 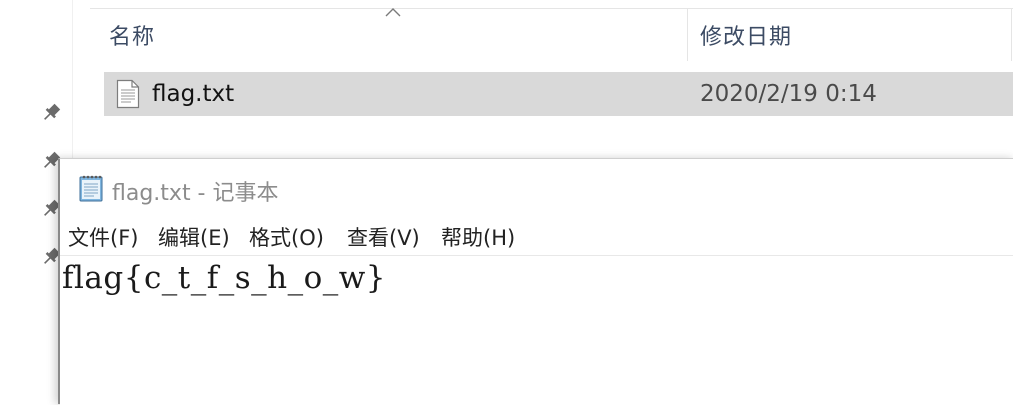 What do you see at coordinates (194, 237) in the screenshot?
I see `menu-edit: 编辑(E)` at bounding box center [194, 237].